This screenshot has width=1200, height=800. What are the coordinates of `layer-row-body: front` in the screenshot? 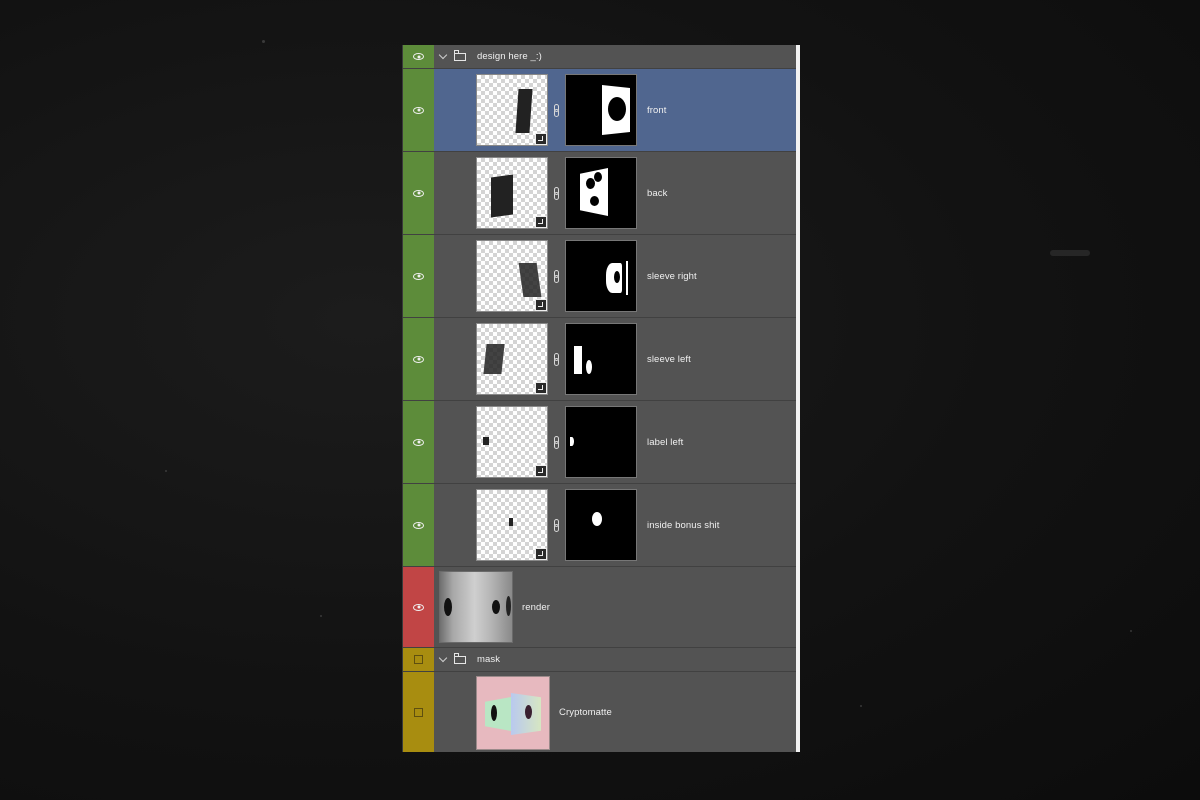 It's located at (615, 110).